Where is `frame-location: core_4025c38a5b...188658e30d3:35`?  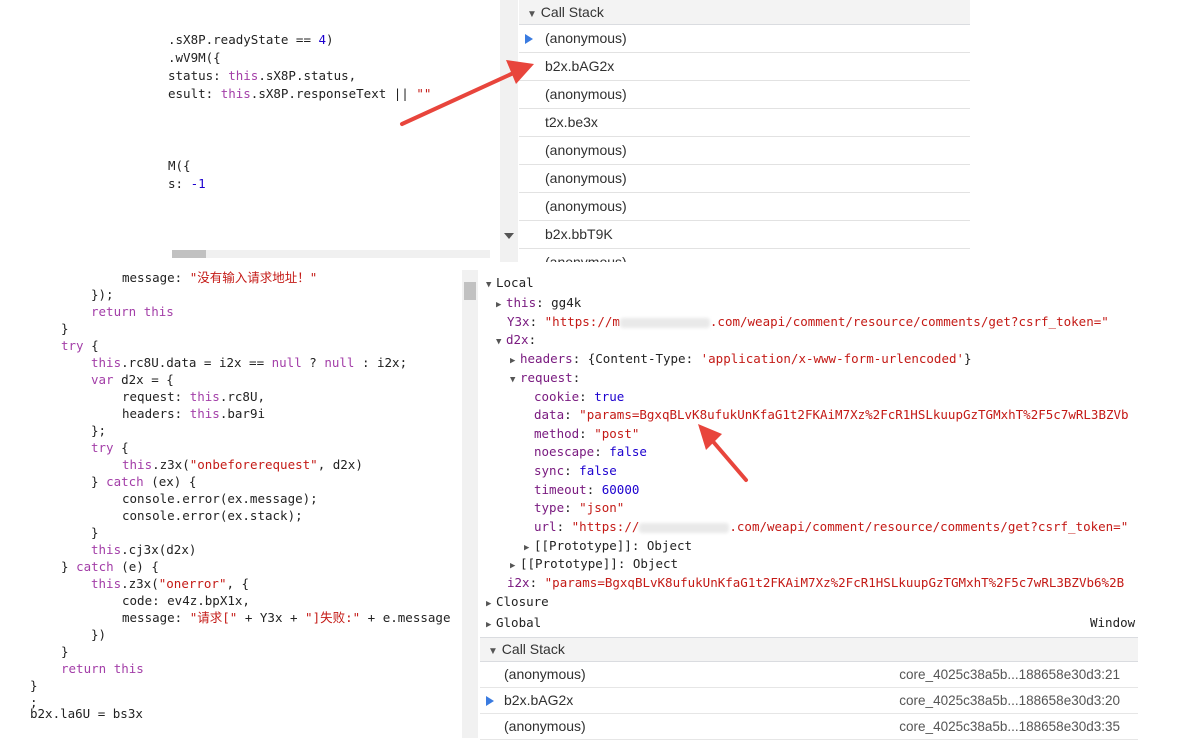 frame-location: core_4025c38a5b...188658e30d3:35 is located at coordinates (1009, 726).